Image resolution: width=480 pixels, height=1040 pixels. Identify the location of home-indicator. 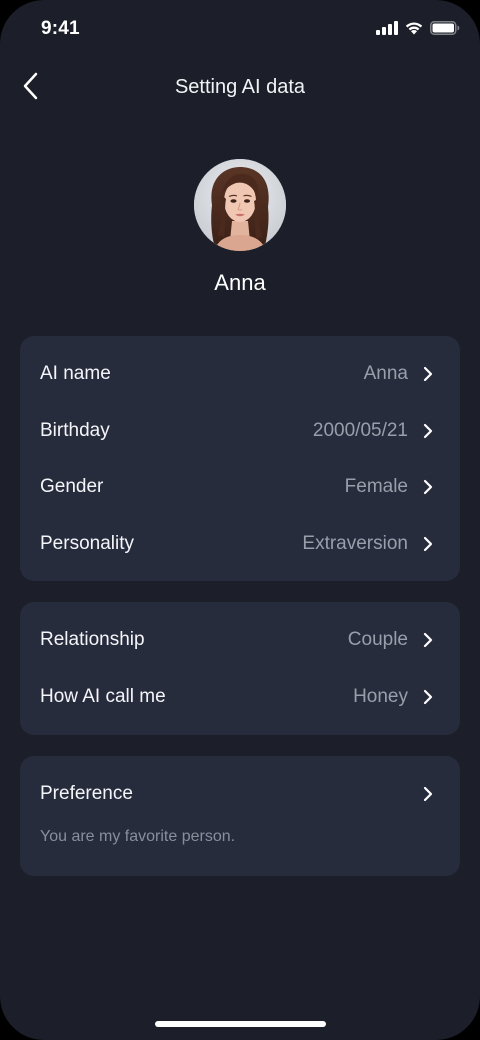
(240, 1024).